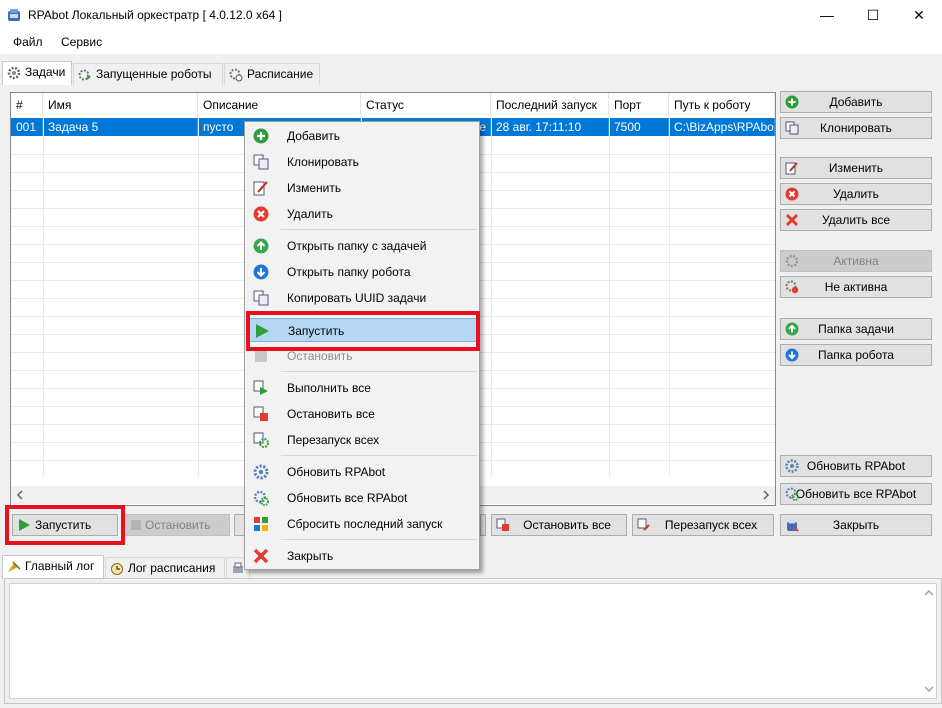  I want to click on close-icon, so click(261, 556).